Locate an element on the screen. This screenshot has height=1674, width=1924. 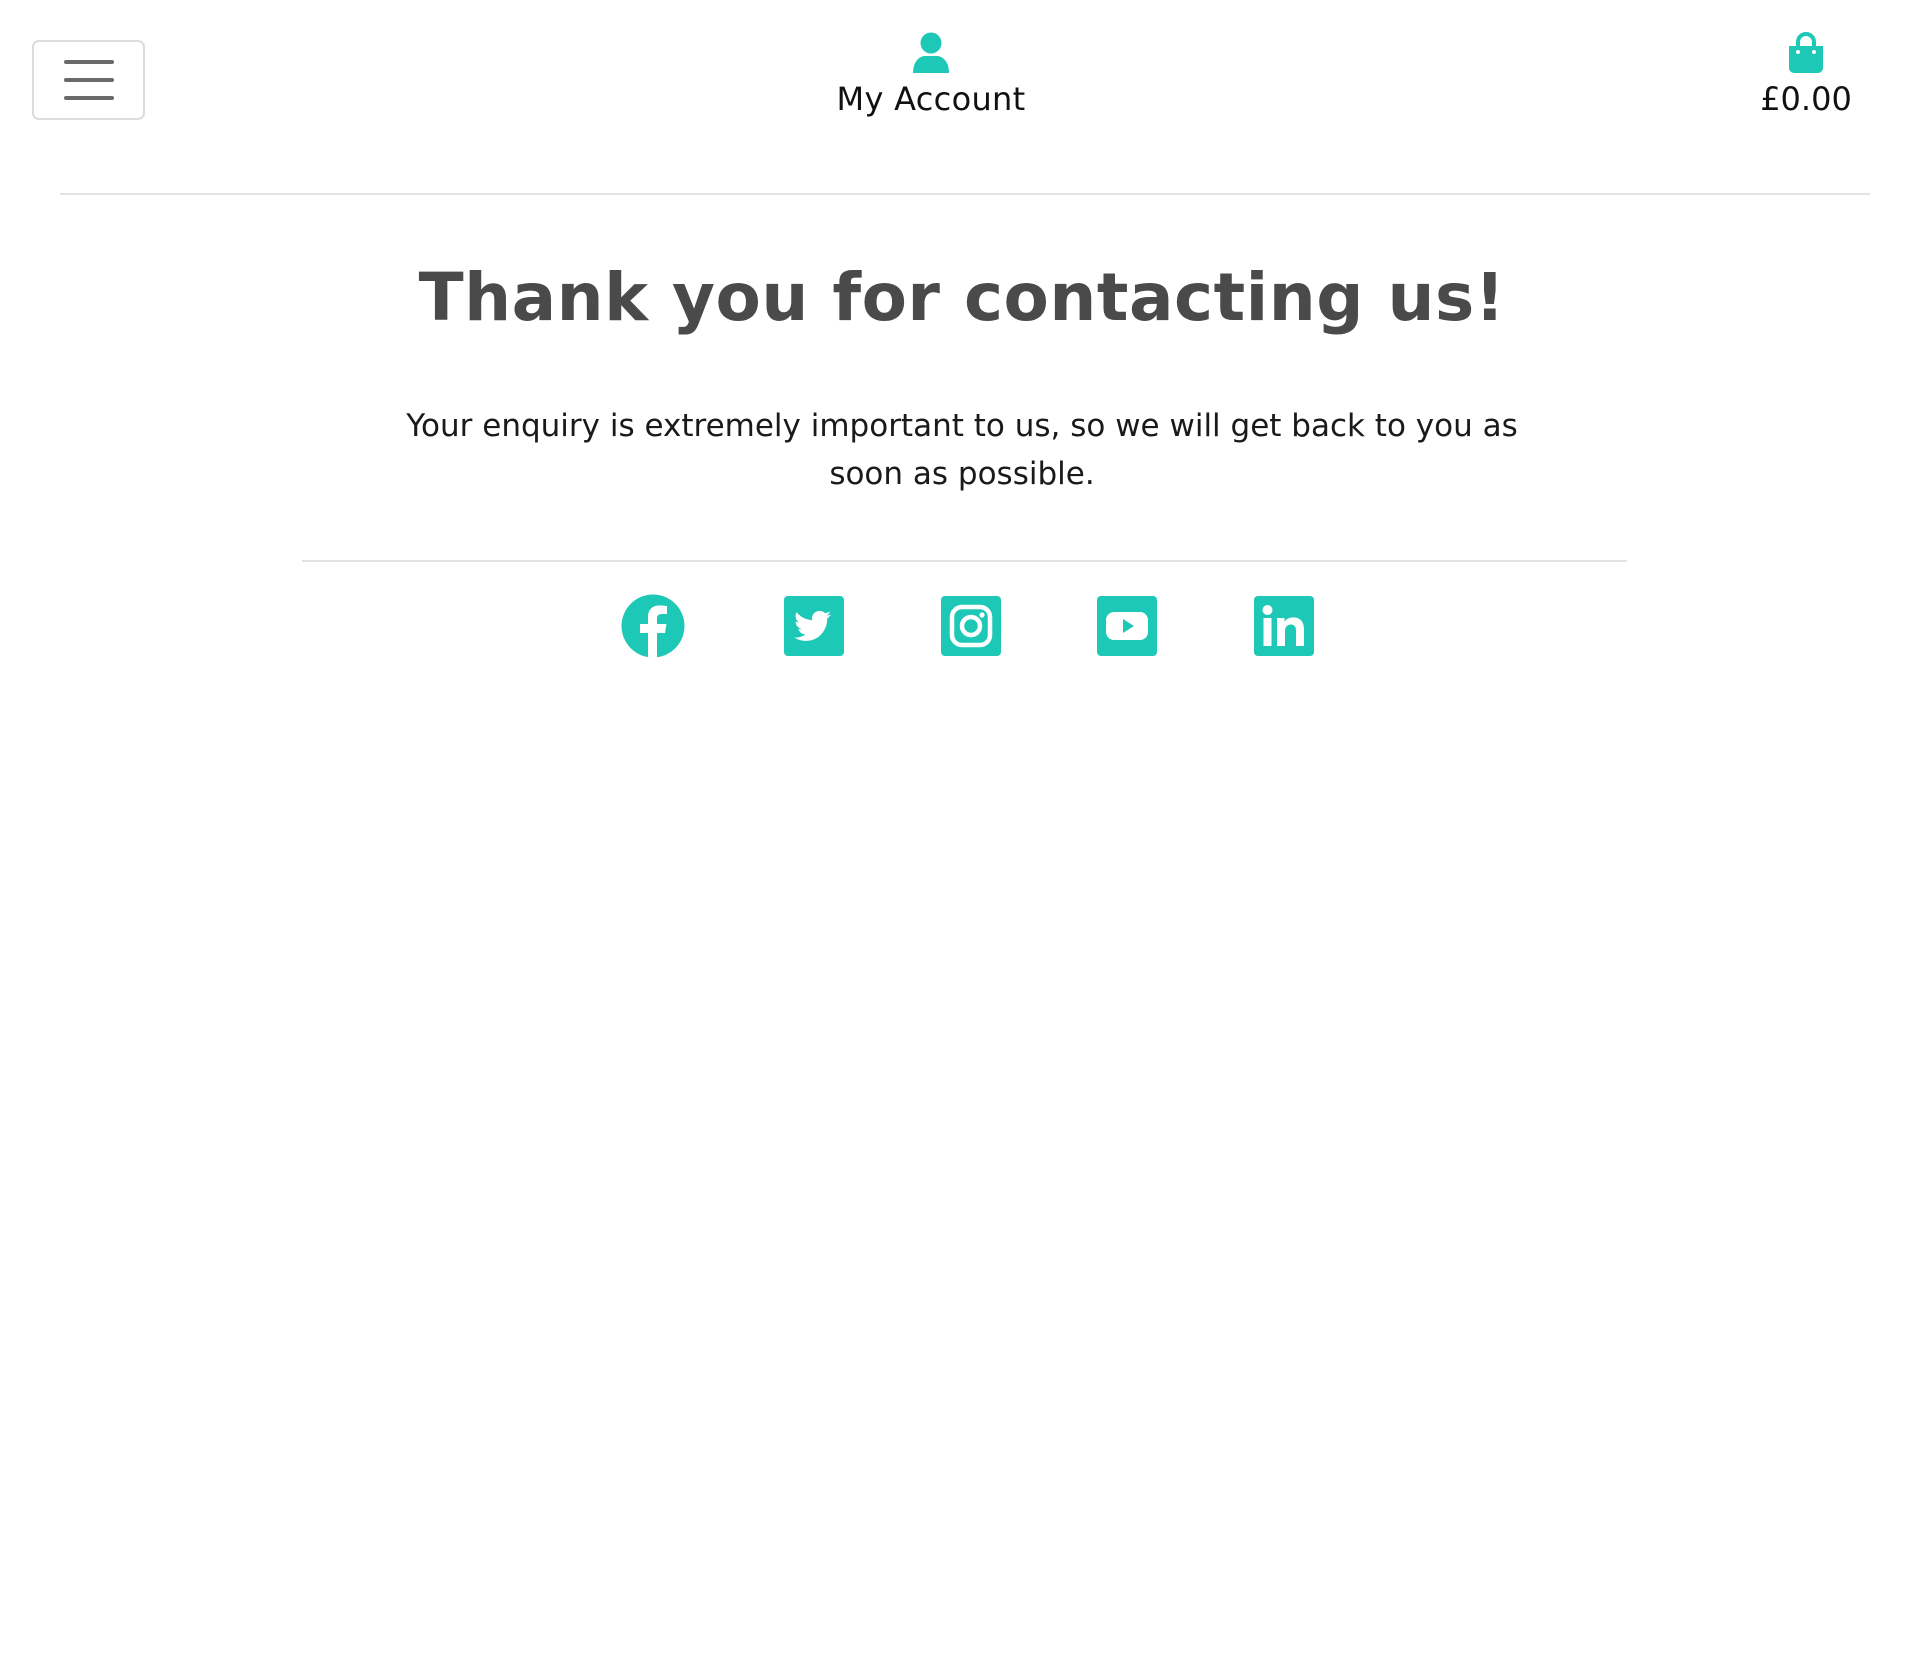
bag-total: £0.00 is located at coordinates (1806, 99).